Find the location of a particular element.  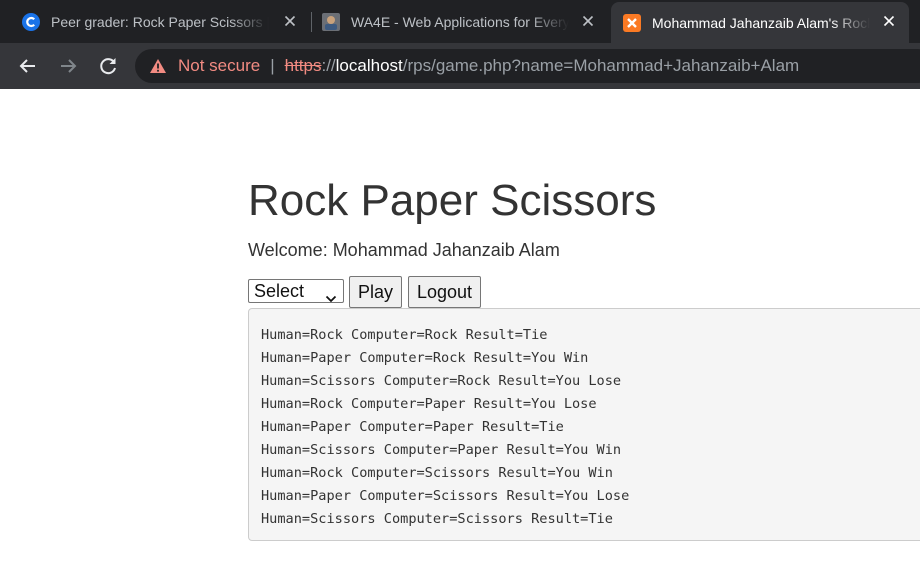

url-scheme: https is located at coordinates (303, 65).